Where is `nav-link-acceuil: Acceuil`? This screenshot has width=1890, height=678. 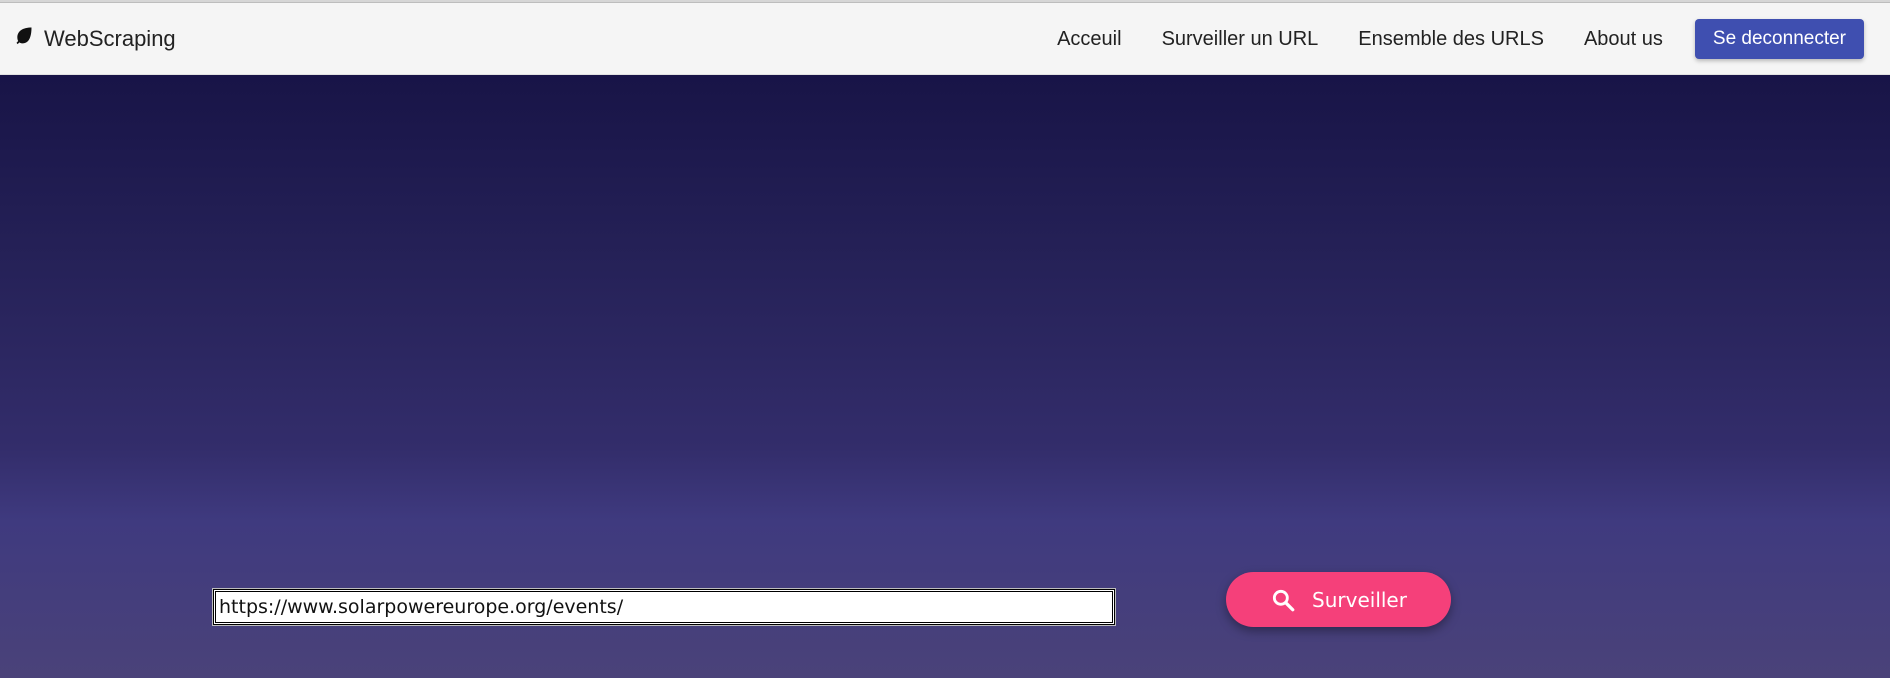 nav-link-acceuil: Acceuil is located at coordinates (1089, 39).